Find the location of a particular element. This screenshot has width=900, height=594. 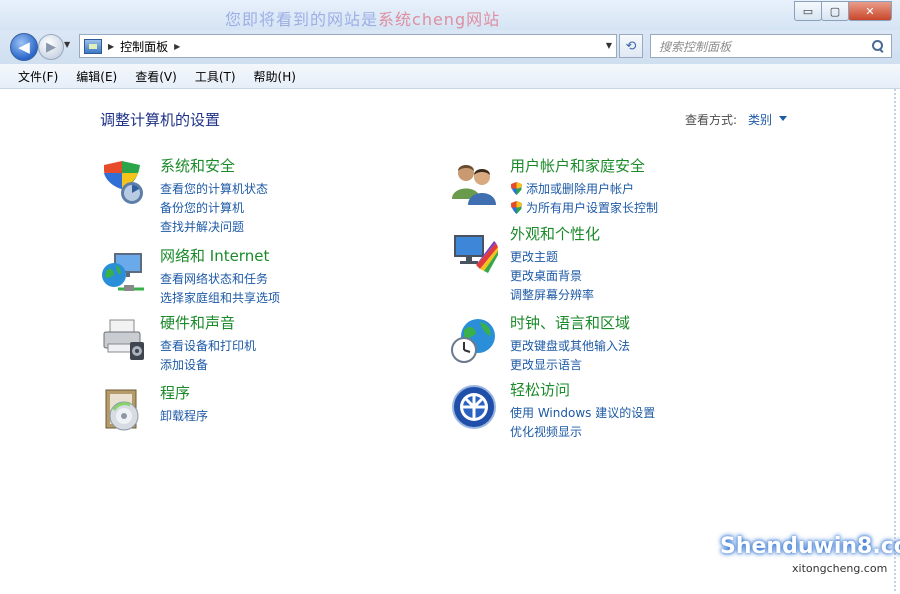

task-link: 查看设备和打印机 is located at coordinates (208, 345).